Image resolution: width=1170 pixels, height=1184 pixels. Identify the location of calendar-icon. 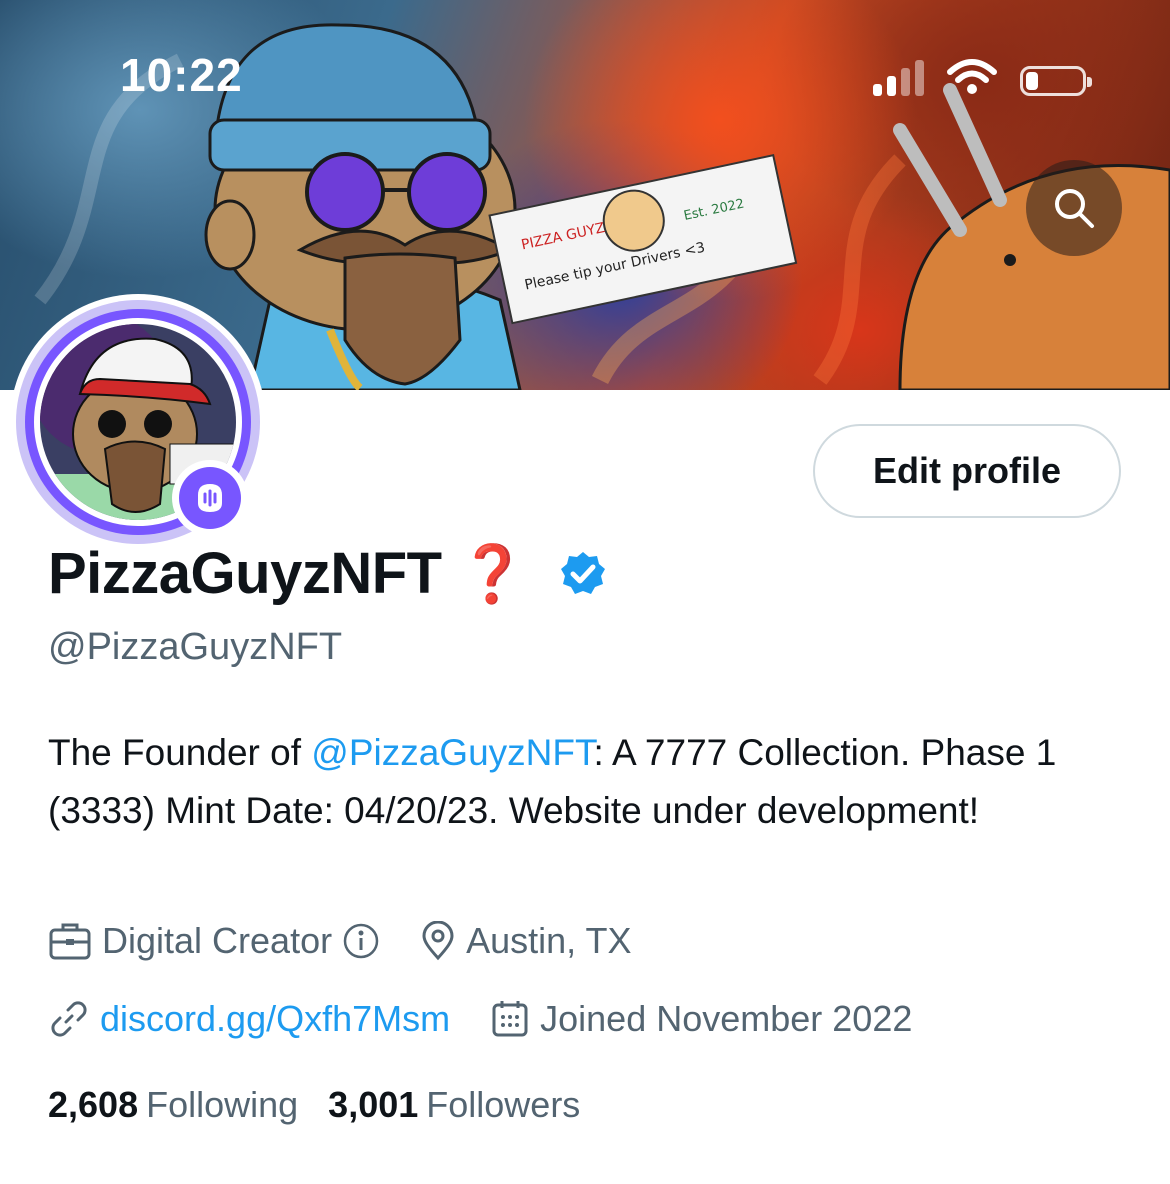
(510, 1019).